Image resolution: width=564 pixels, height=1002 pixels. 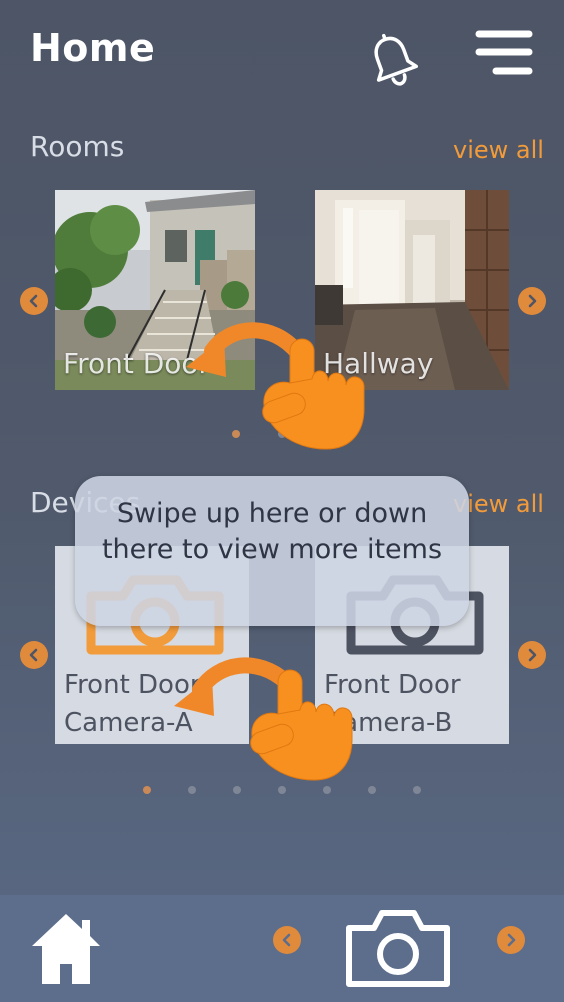 I want to click on page-title: Home, so click(x=93, y=48).